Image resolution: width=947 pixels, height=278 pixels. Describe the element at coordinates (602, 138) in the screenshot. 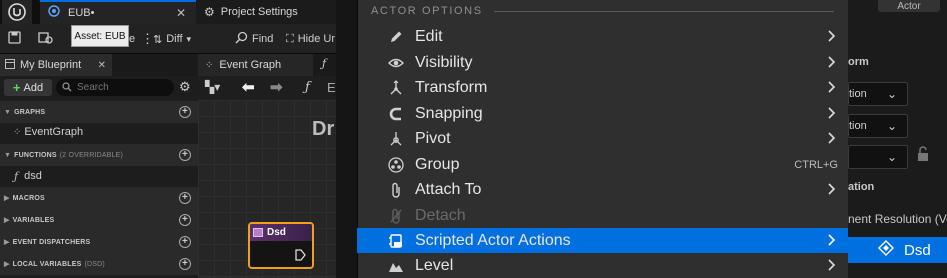

I see `menu-item-pivot: Pivot` at that location.